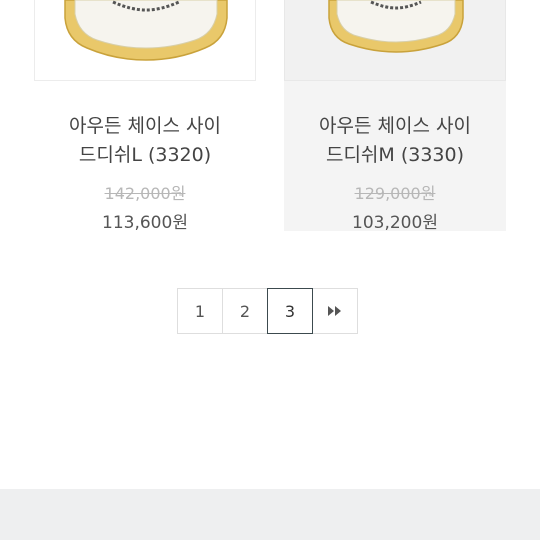 Image resolution: width=540 pixels, height=540 pixels. I want to click on sale-price: 103,200원, so click(395, 223).